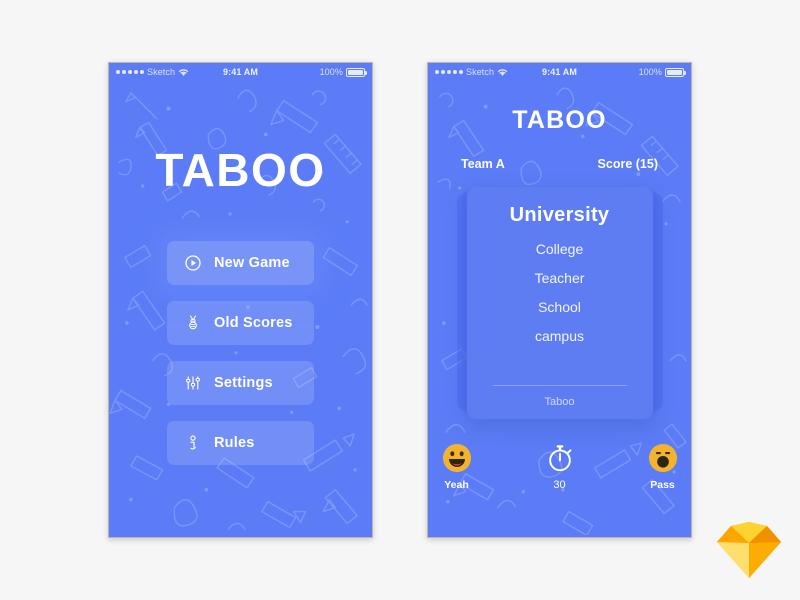  I want to click on main-menu: New Game Old Scores Settings Rules, so click(240, 353).